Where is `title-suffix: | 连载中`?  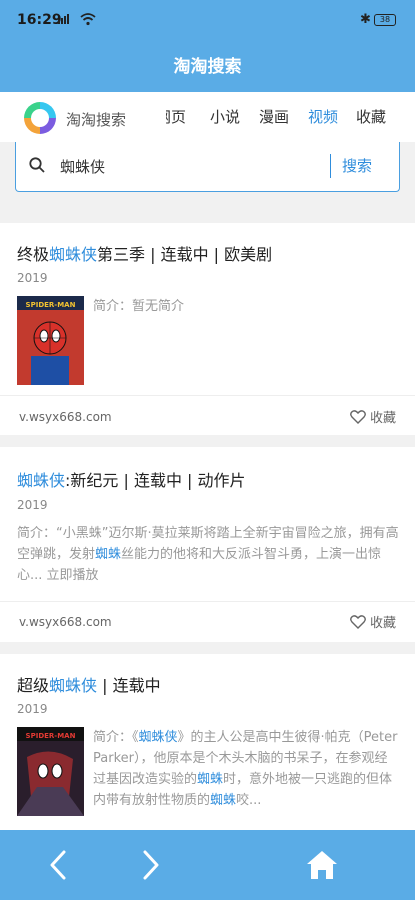
title-suffix: | 连载中 is located at coordinates (129, 685).